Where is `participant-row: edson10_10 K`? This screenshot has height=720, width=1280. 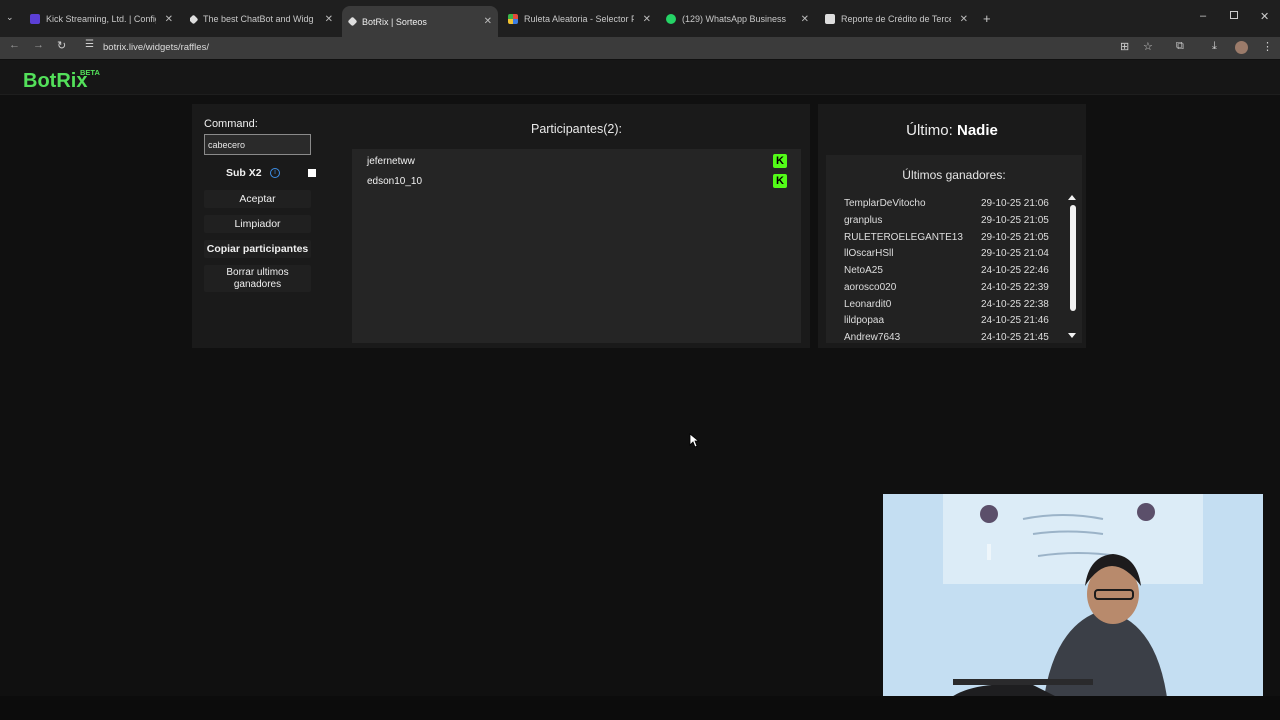 participant-row: edson10_10 K is located at coordinates (577, 183).